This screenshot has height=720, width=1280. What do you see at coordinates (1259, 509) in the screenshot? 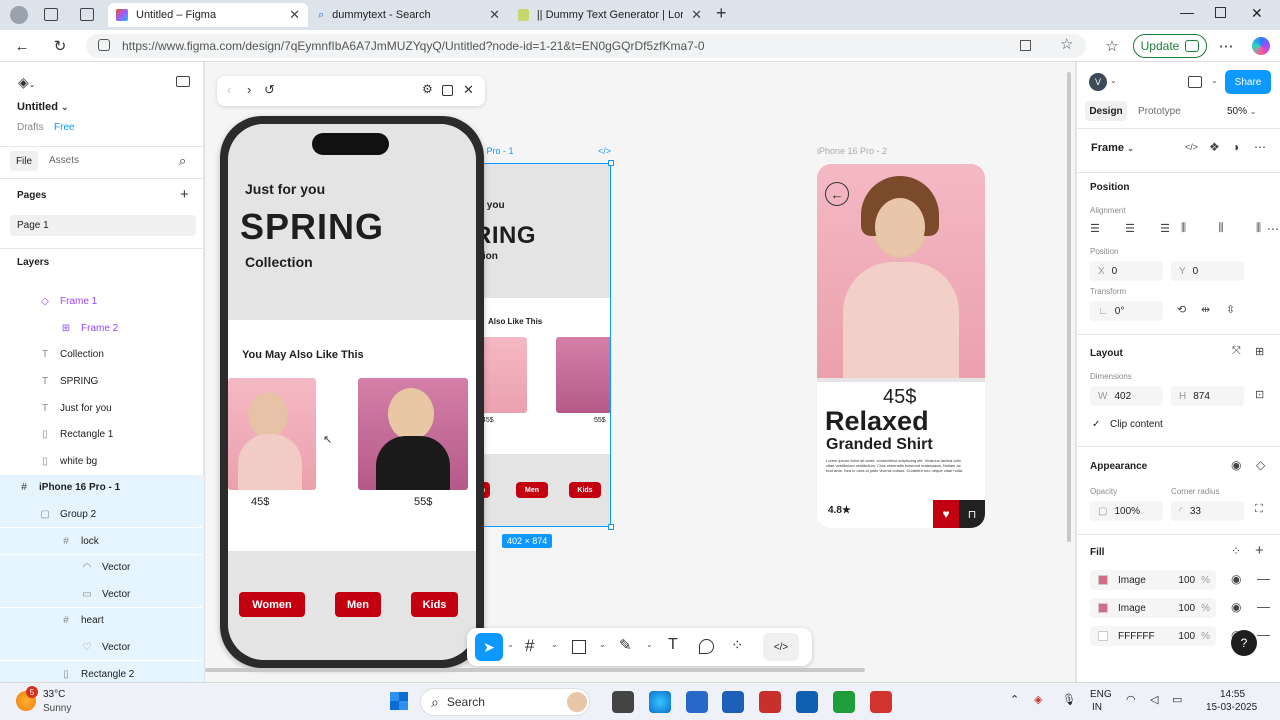
I see `individual-corners-icon: ⛶` at bounding box center [1259, 509].